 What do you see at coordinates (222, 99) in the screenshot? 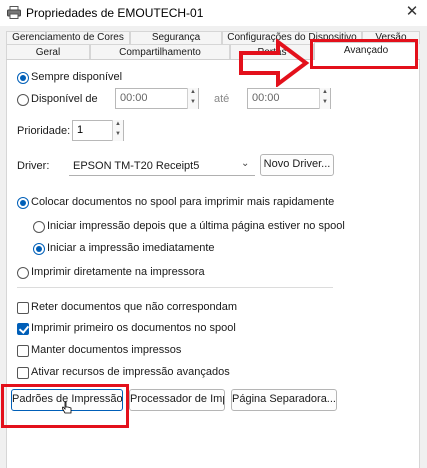
I see `until-label: até` at bounding box center [222, 99].